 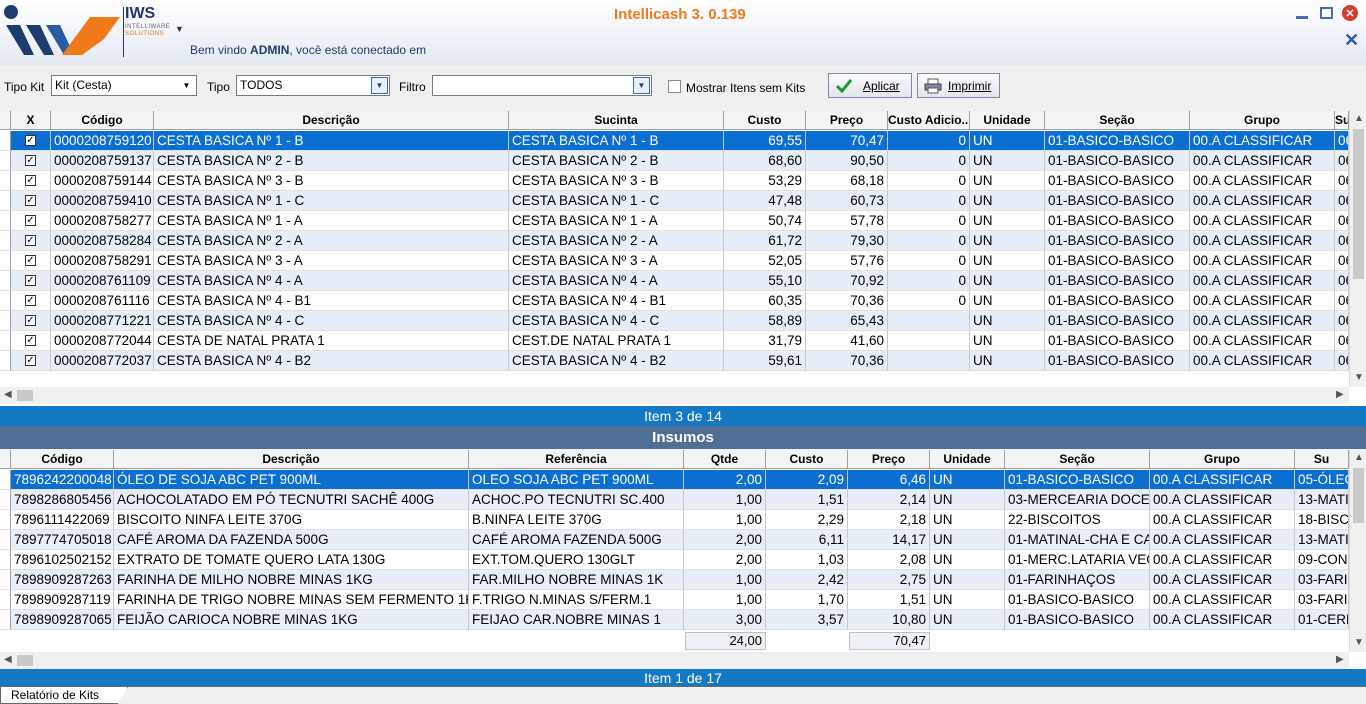 What do you see at coordinates (1322, 520) in the screenshot?
I see `cell-sub: 18-BISCO` at bounding box center [1322, 520].